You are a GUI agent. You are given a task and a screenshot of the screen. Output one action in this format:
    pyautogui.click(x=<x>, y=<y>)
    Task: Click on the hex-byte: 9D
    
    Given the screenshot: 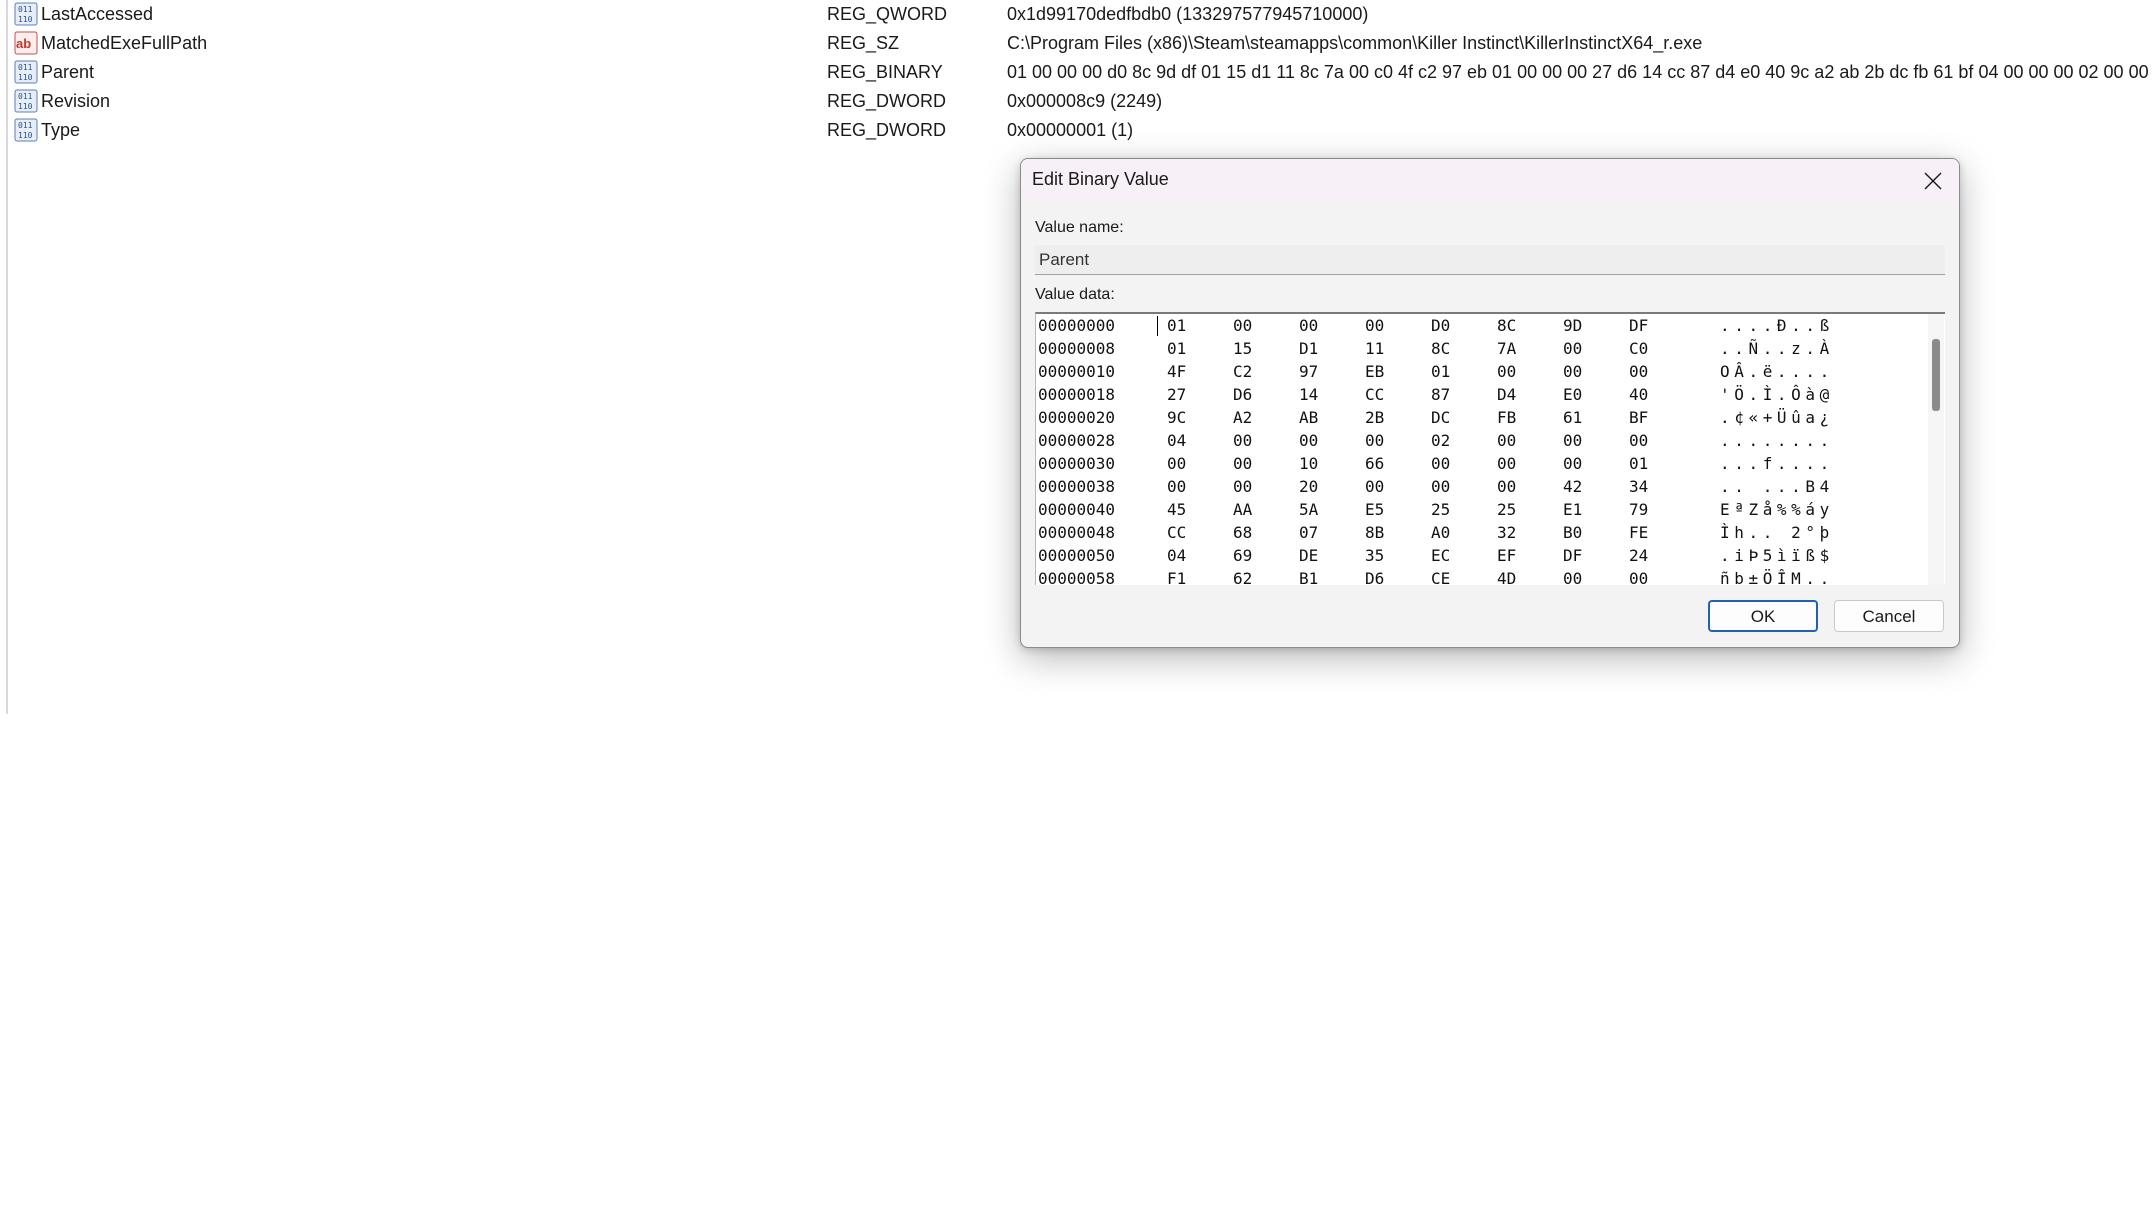 What is the action you would take?
    pyautogui.click(x=1572, y=325)
    